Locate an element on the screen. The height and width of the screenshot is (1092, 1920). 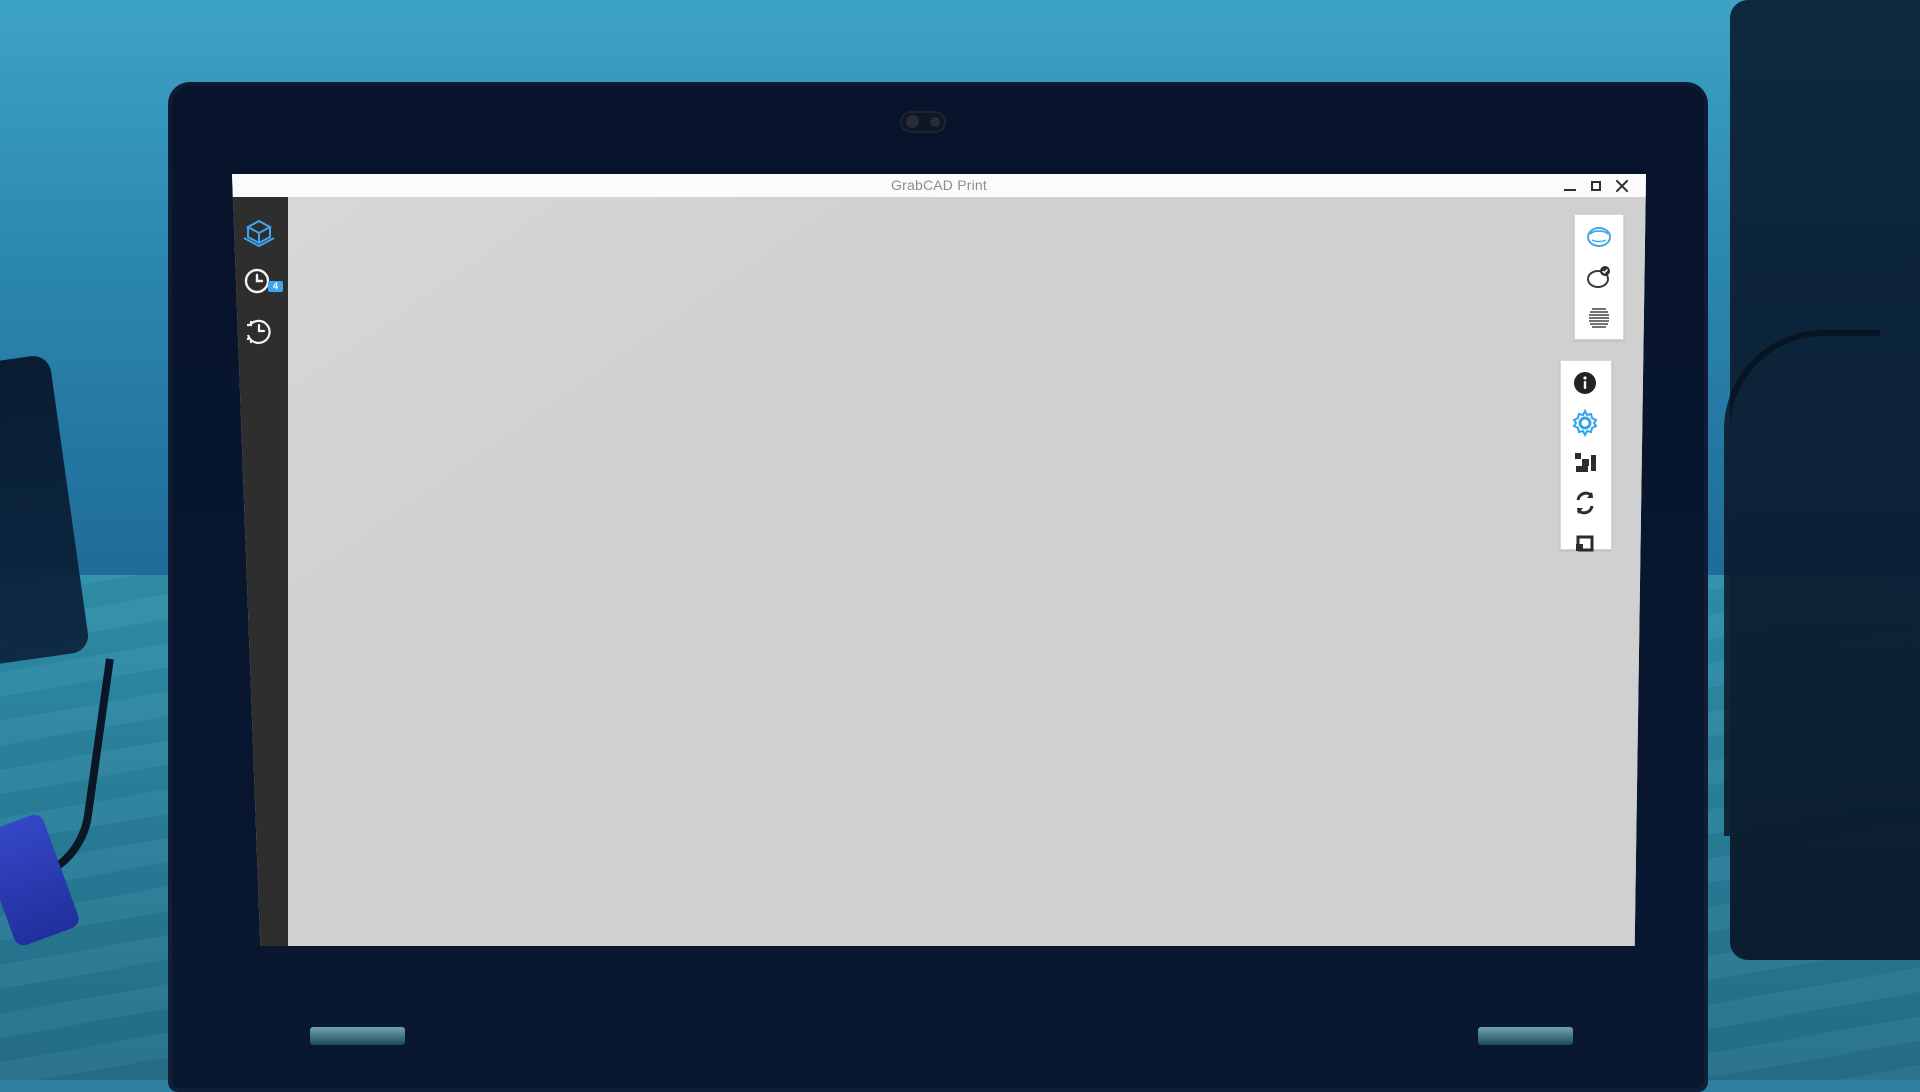
rotate-icon is located at coordinates (1585, 503).